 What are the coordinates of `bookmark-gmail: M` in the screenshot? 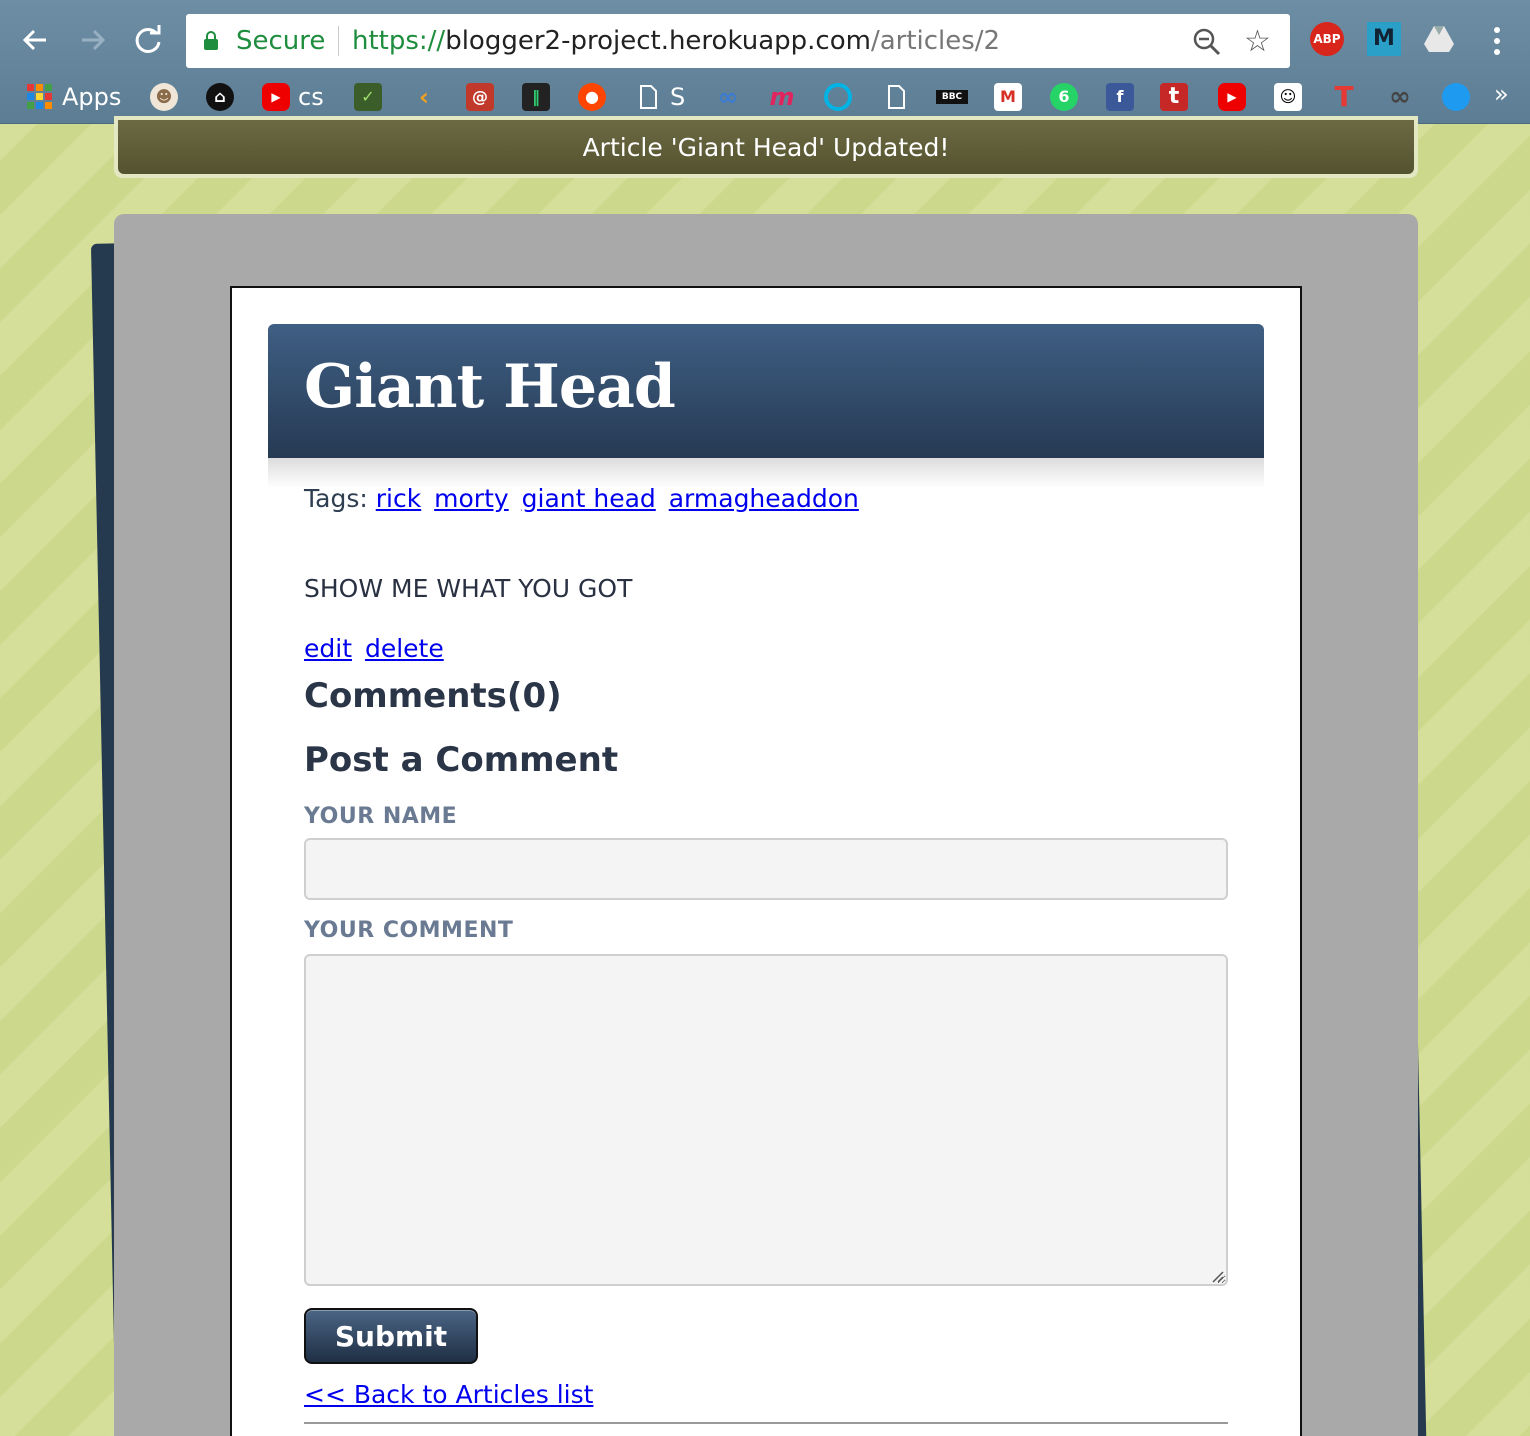 It's located at (1008, 97).